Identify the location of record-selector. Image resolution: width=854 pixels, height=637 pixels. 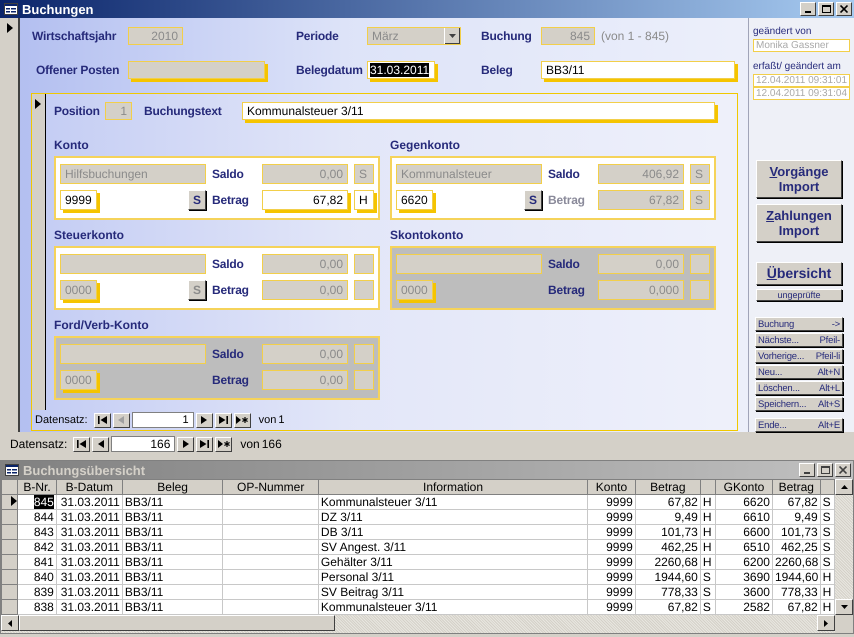
(39, 252).